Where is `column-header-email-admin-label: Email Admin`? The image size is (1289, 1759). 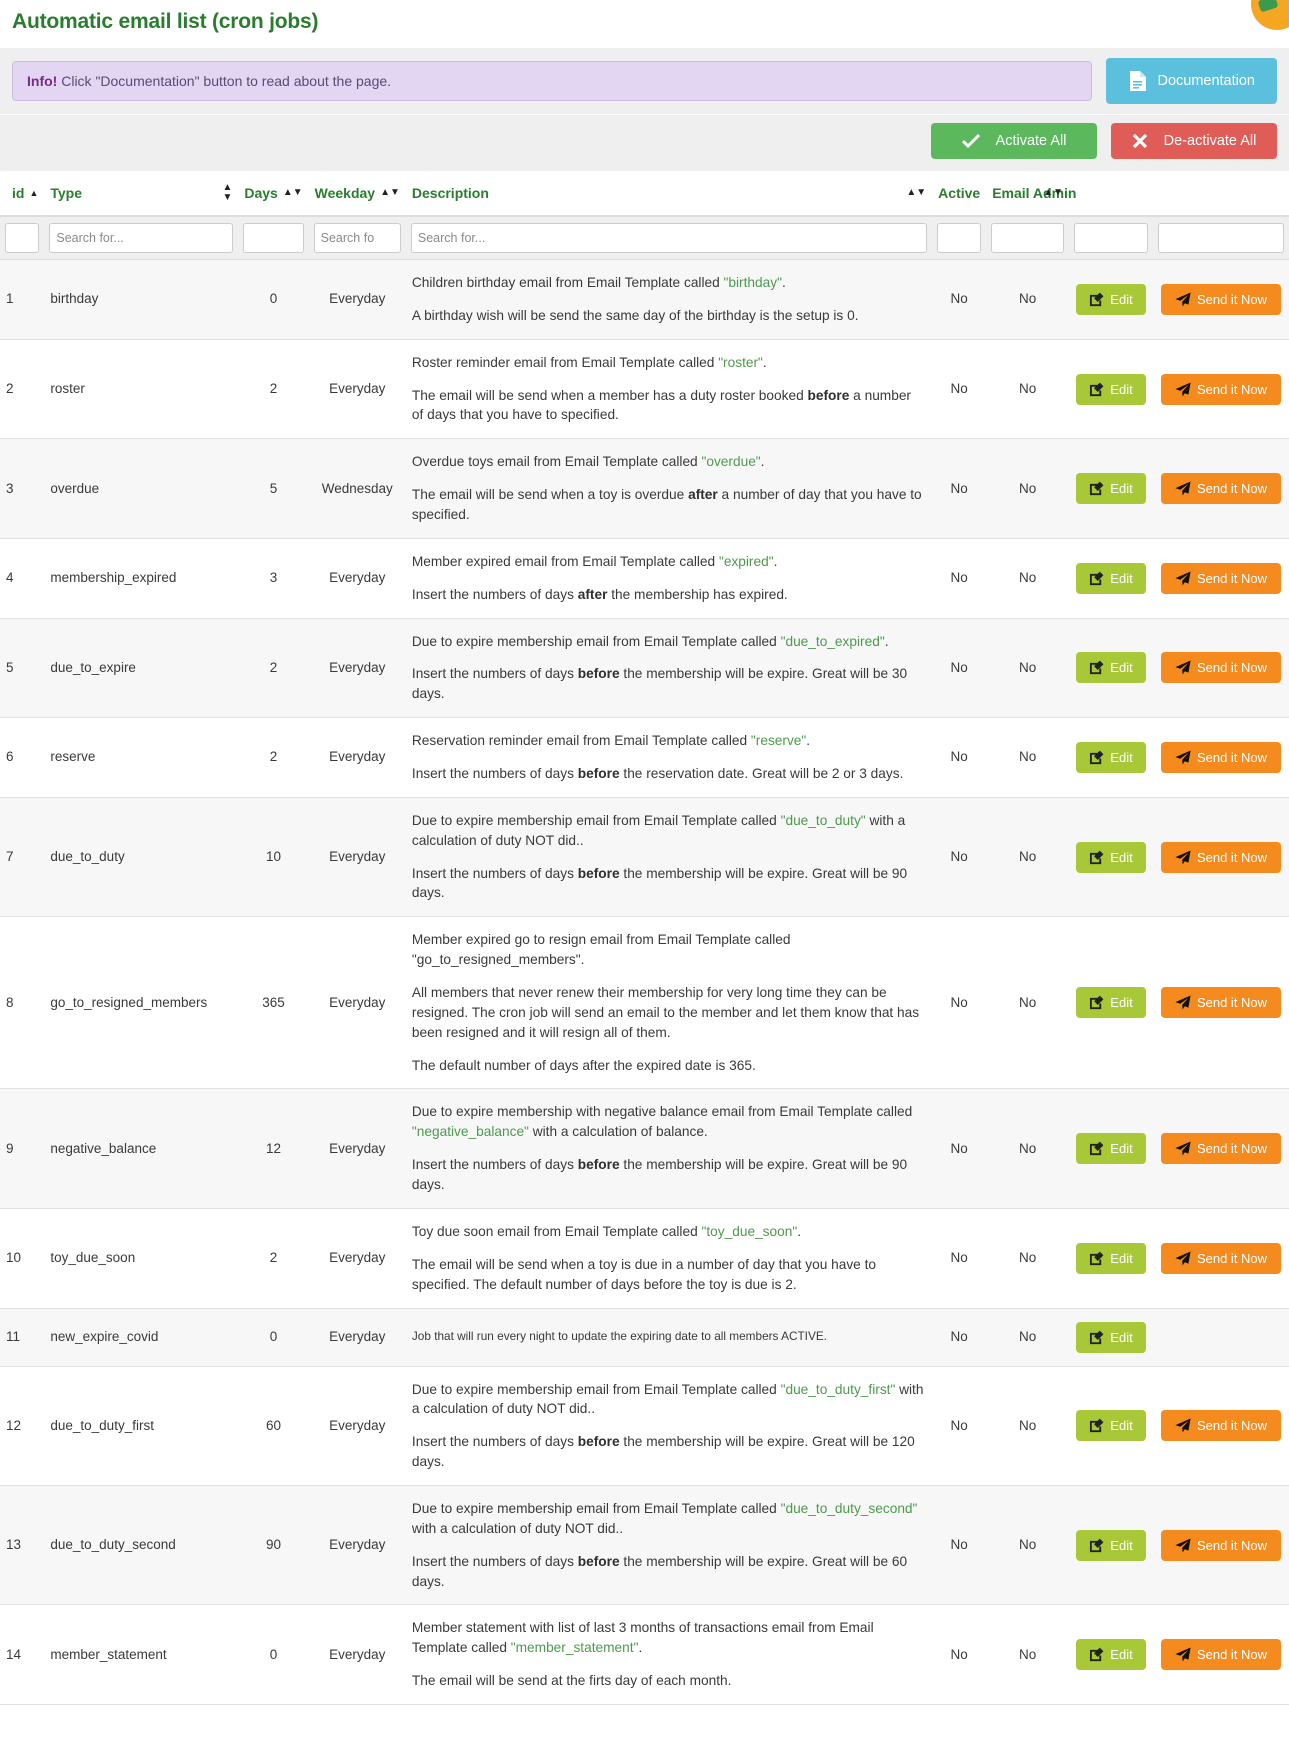 column-header-email-admin-label: Email Admin is located at coordinates (1034, 193).